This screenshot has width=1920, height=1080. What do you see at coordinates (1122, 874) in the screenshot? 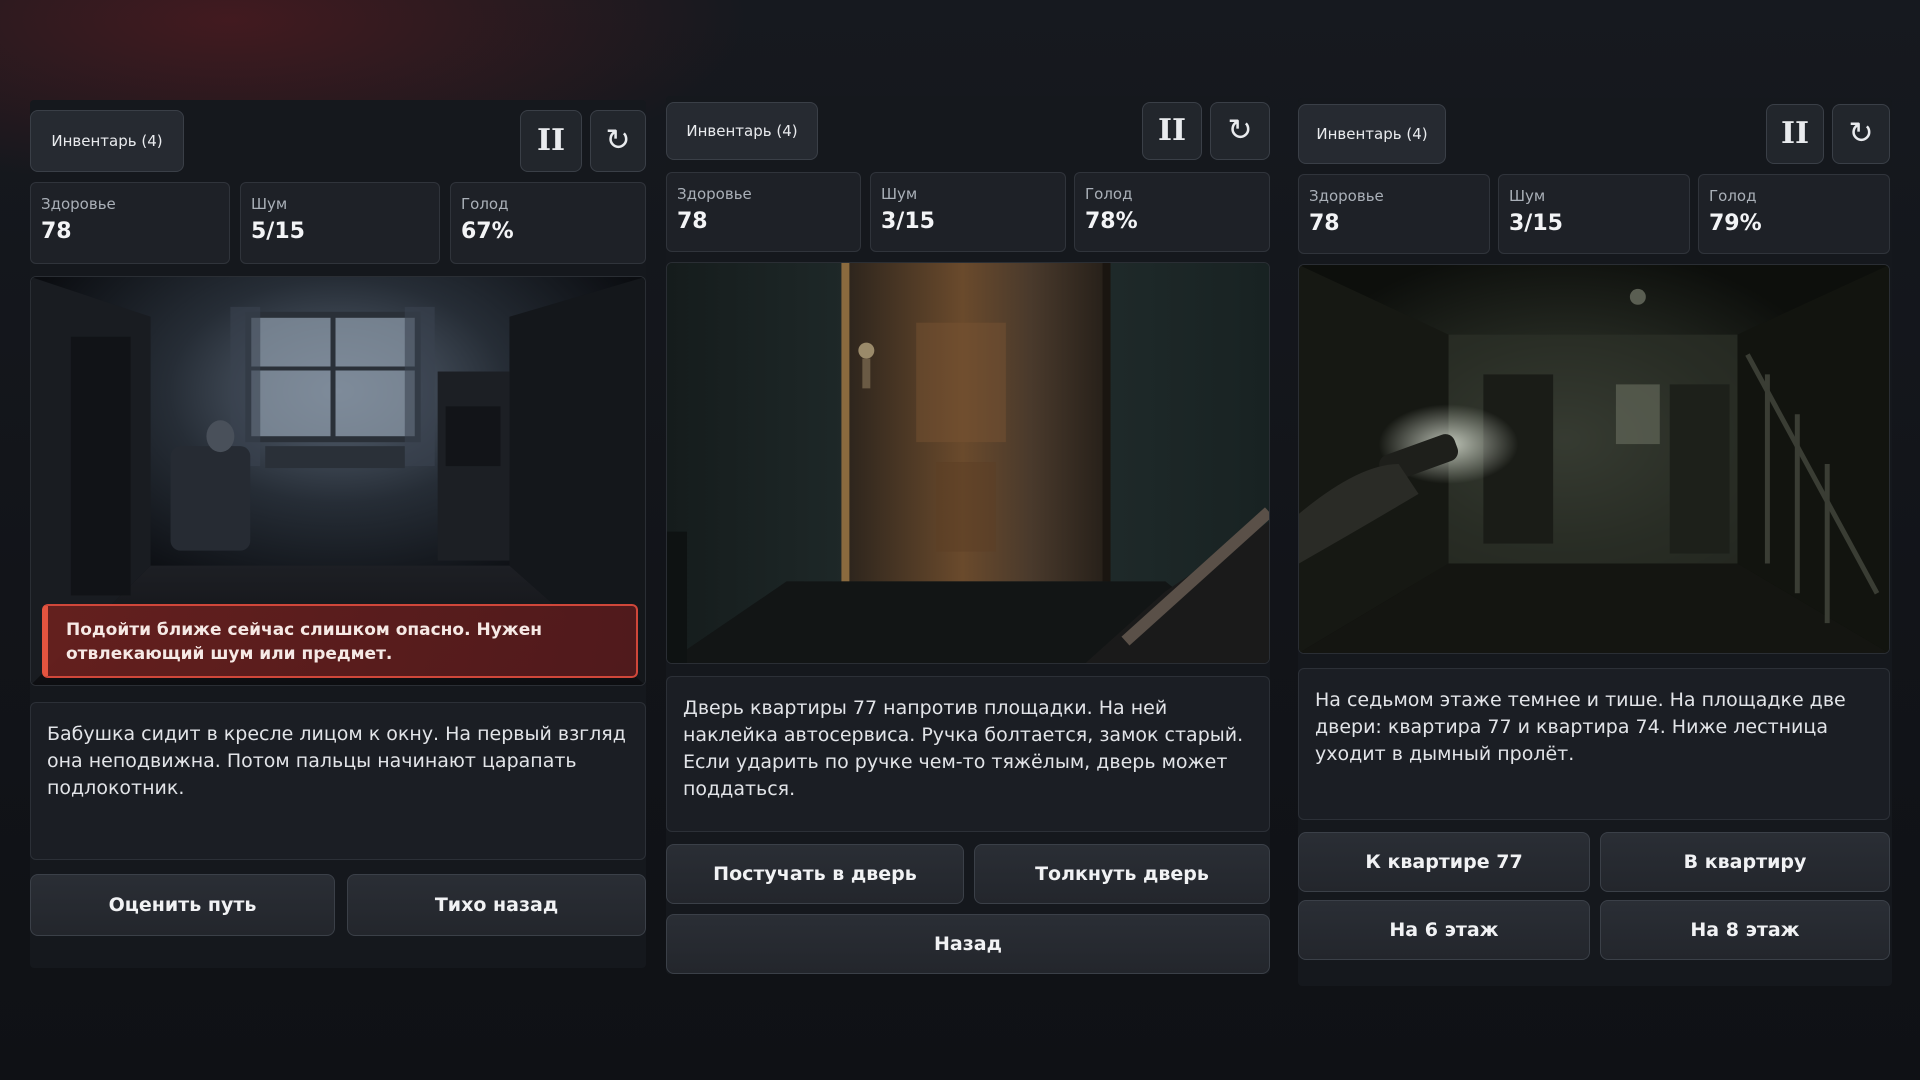
I see `action-button-push-door: Толкнуть дверь` at bounding box center [1122, 874].